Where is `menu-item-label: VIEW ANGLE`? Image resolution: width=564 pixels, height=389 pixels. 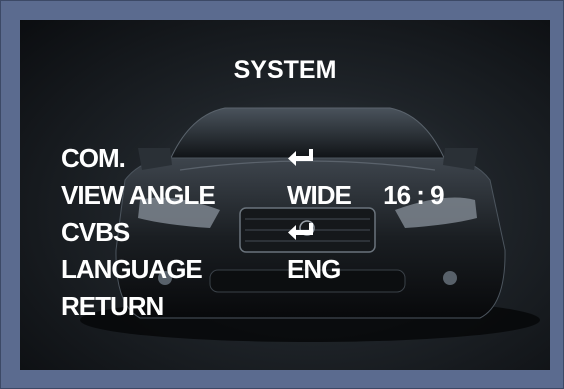
menu-item-label: VIEW ANGLE is located at coordinates (138, 195).